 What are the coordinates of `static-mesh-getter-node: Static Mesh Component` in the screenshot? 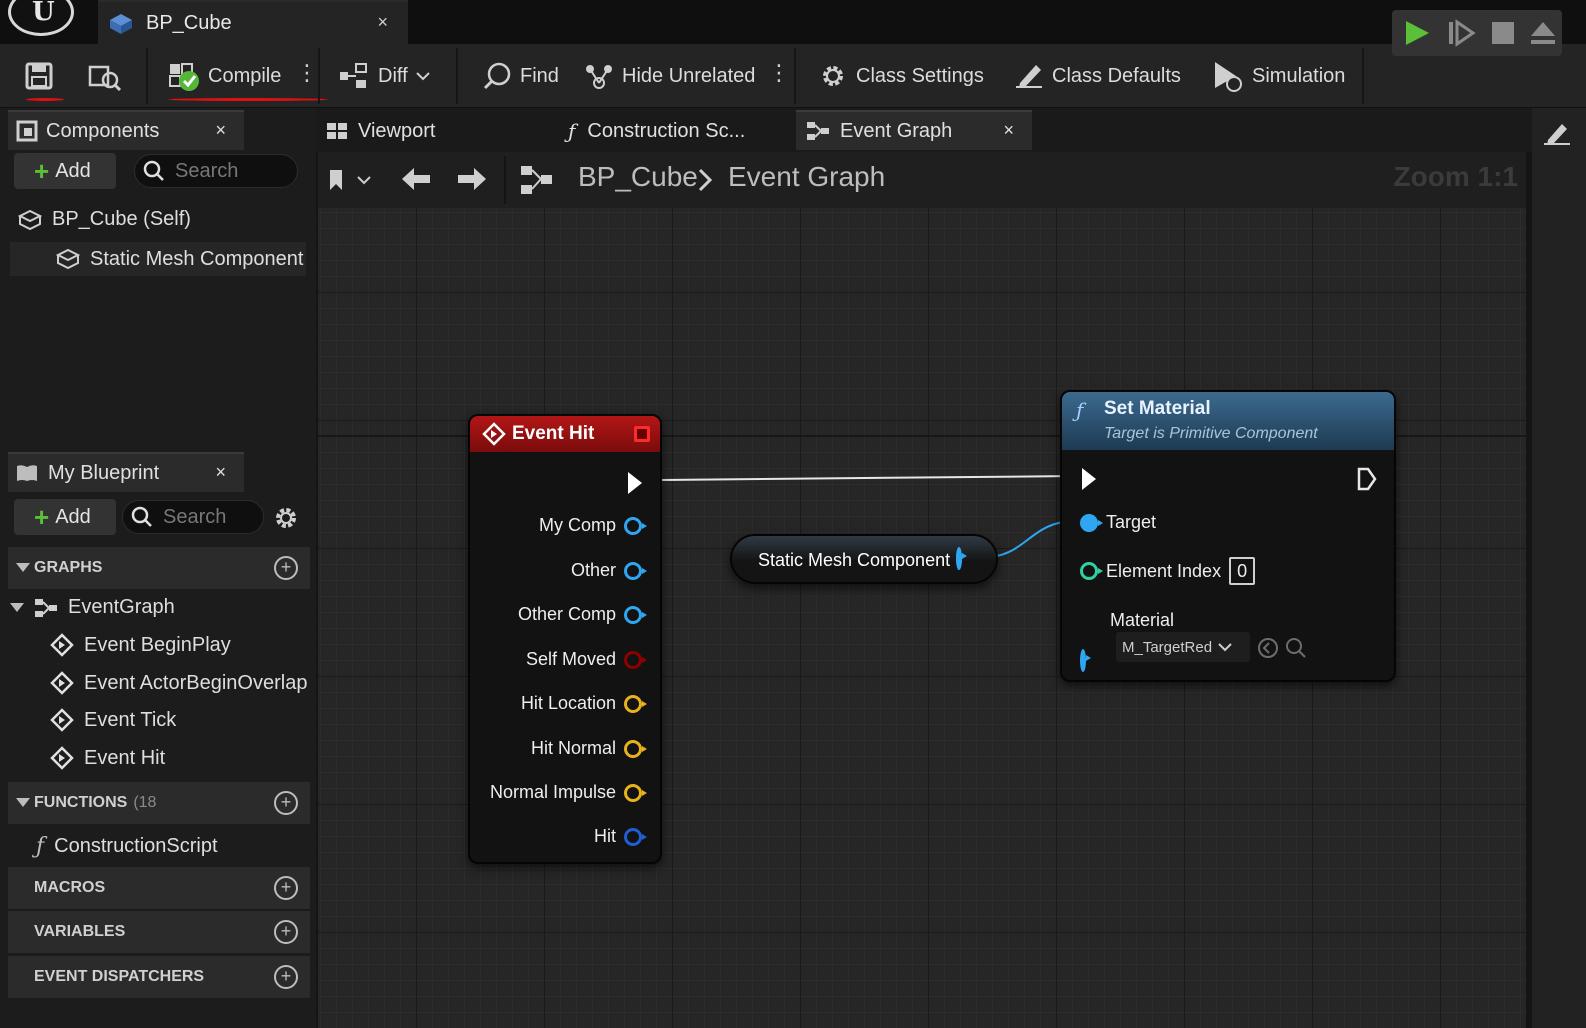 It's located at (864, 559).